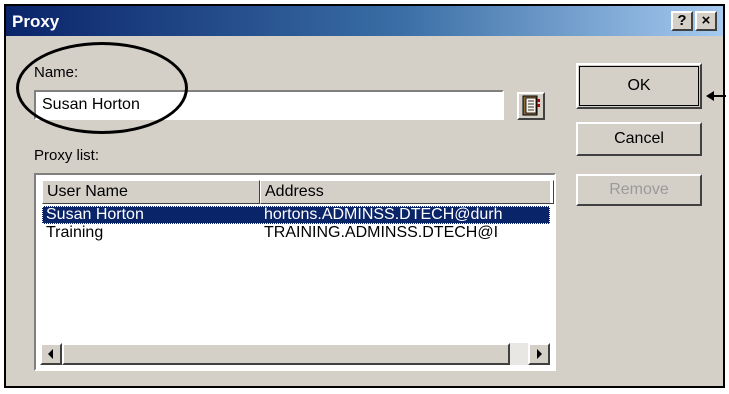 The height and width of the screenshot is (394, 729). I want to click on list-item-address: TRAINING.ADMINSS.DTECH@I, so click(381, 232).